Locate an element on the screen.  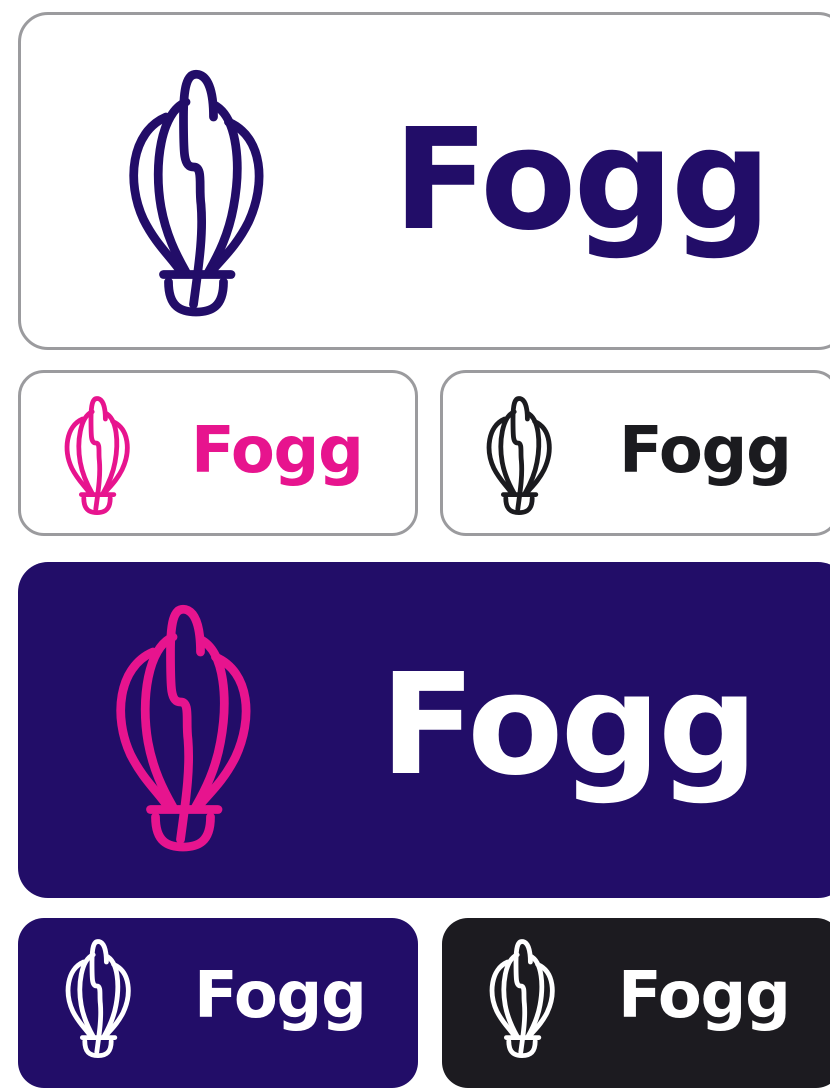
logo-card-pink-small: Fogg is located at coordinates (218, 453).